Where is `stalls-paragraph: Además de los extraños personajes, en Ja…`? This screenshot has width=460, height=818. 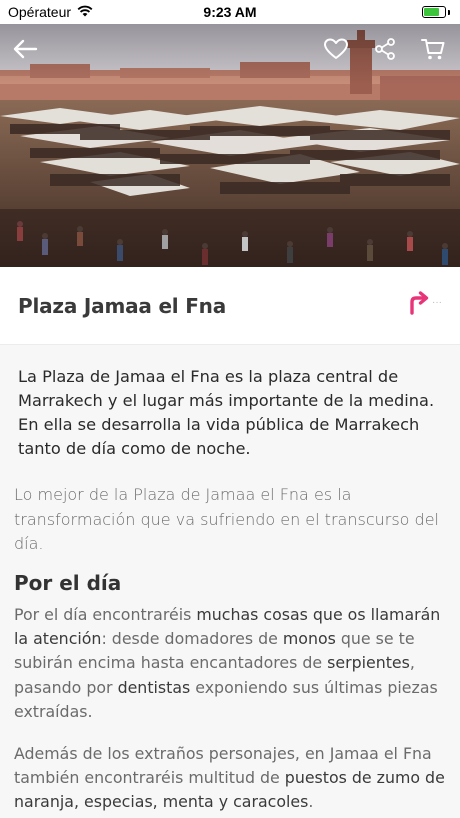 stalls-paragraph: Además de los extraños personajes, en Ja… is located at coordinates (230, 770).